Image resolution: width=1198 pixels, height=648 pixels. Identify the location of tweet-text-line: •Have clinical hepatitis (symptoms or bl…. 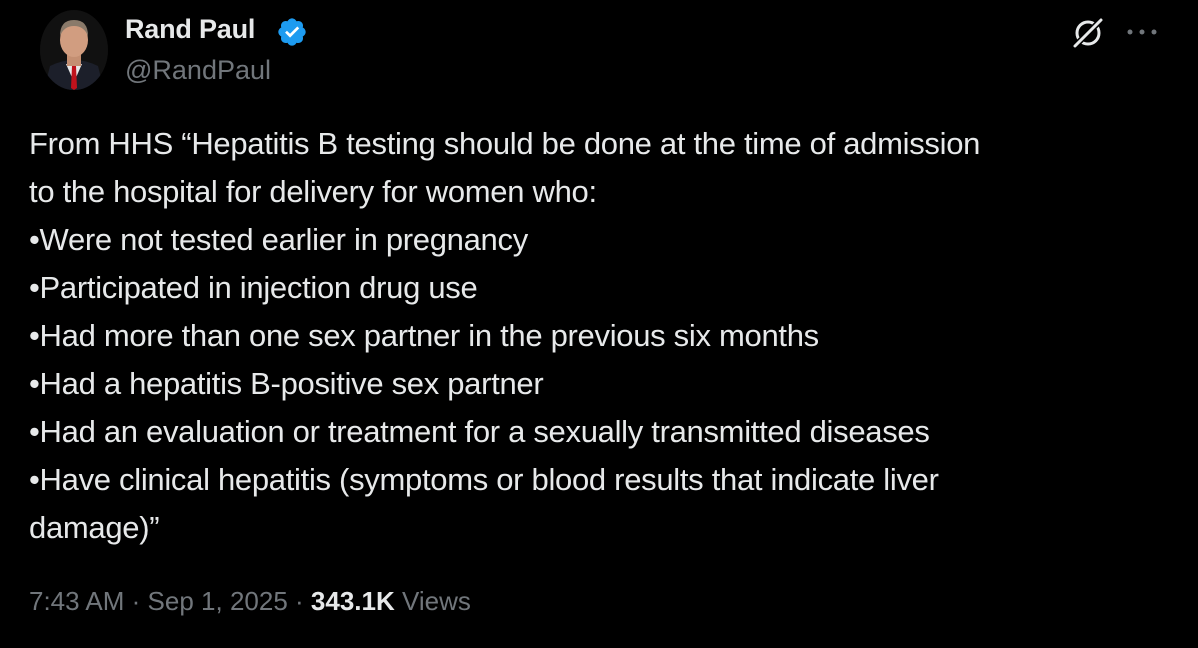
(484, 479).